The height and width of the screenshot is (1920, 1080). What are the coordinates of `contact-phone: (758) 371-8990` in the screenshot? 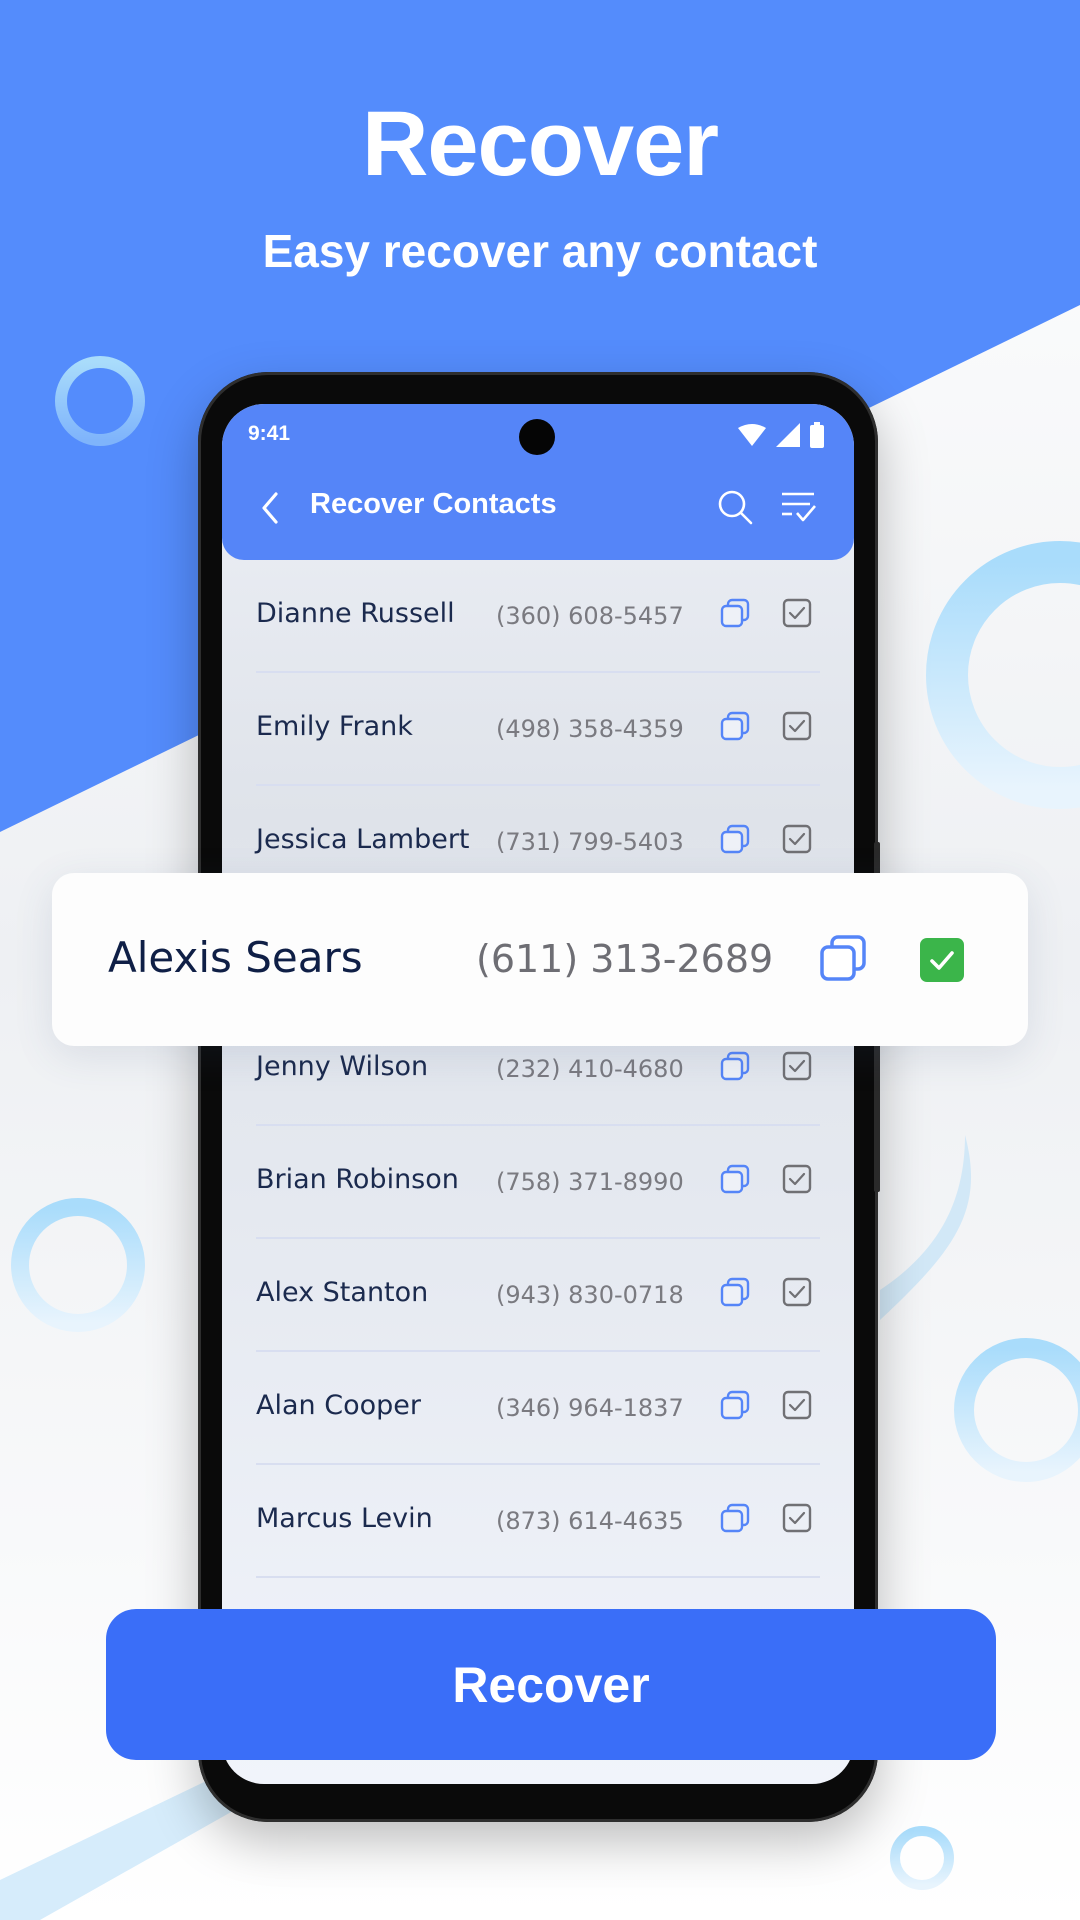 It's located at (590, 1182).